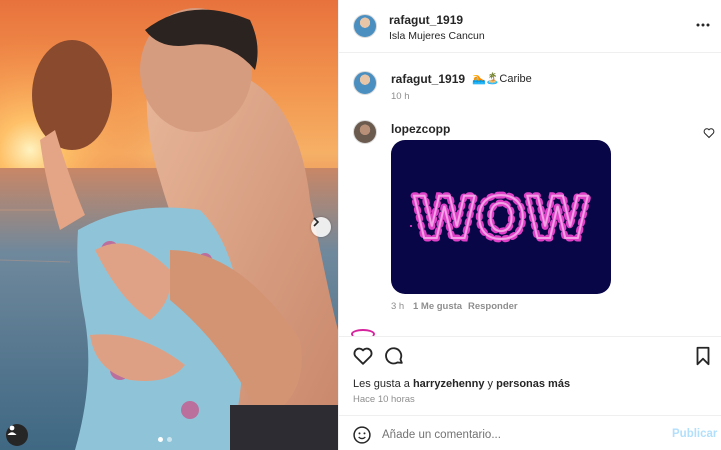 This screenshot has width=721, height=450. I want to click on heart-icon, so click(363, 356).